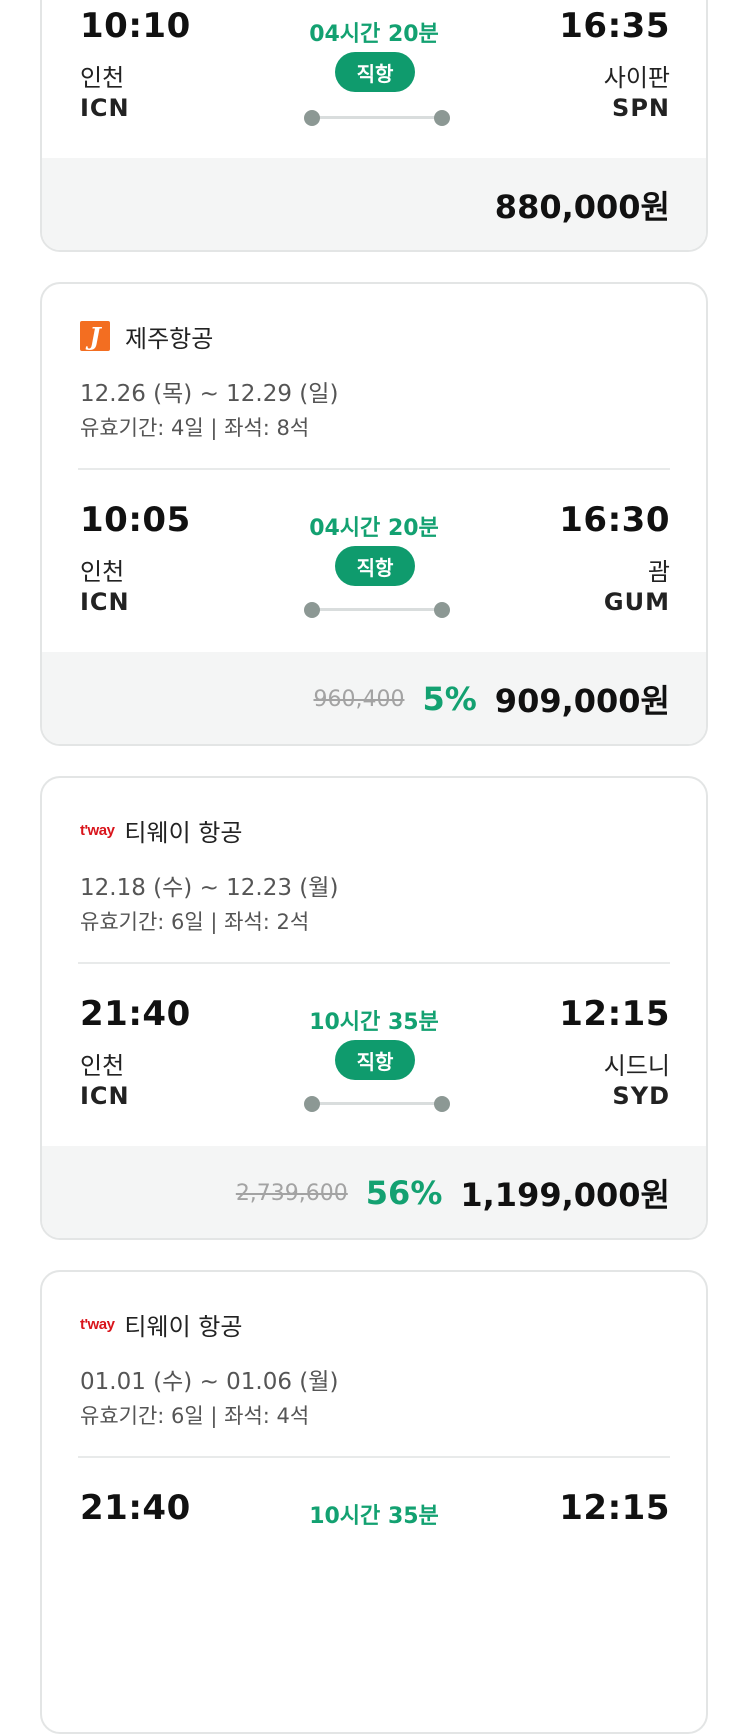 This screenshot has width=750, height=1734. I want to click on price-bar: 2,739,600 56% 1,199,000원, so click(374, 1192).